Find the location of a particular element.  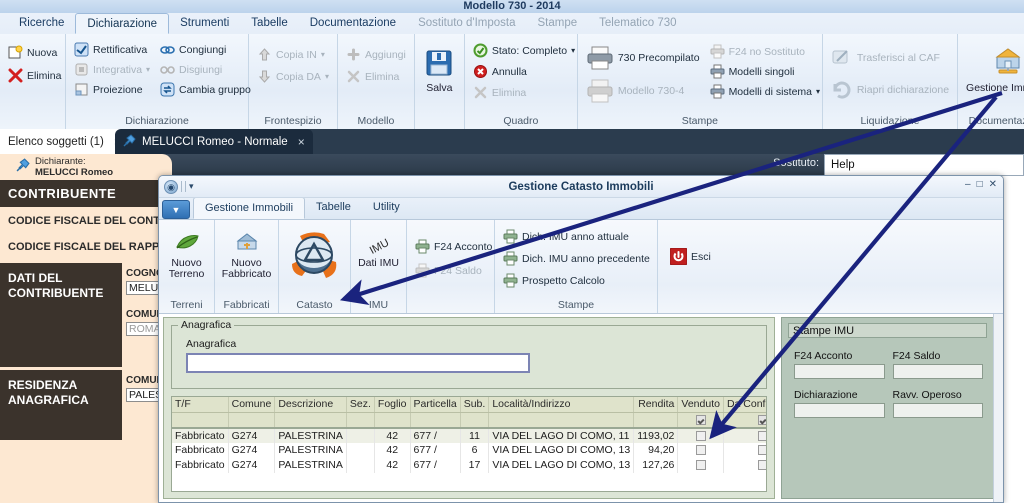

nuovo-terreno-button: Nuovo Terreno is located at coordinates (186, 254).